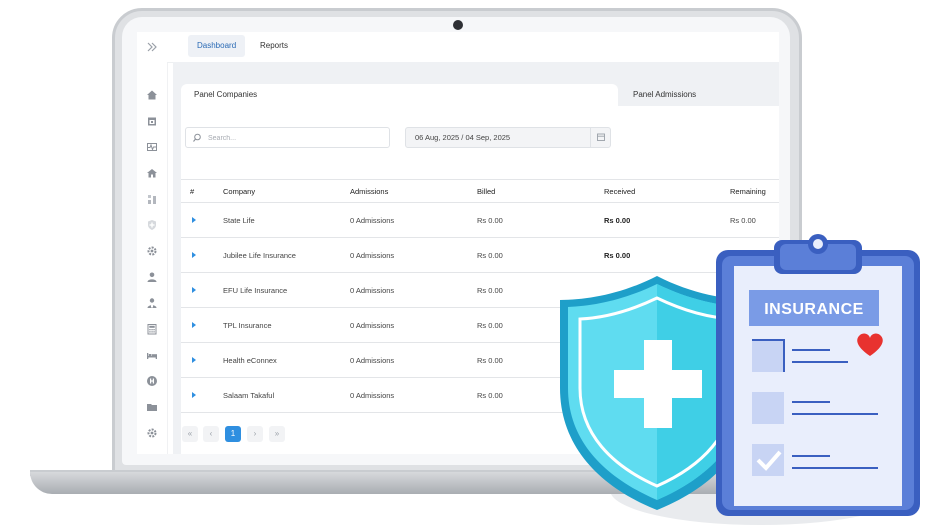 This screenshot has height=525, width=950. Describe the element at coordinates (255, 290) in the screenshot. I see `company-name: EFU Life Insurance` at that location.